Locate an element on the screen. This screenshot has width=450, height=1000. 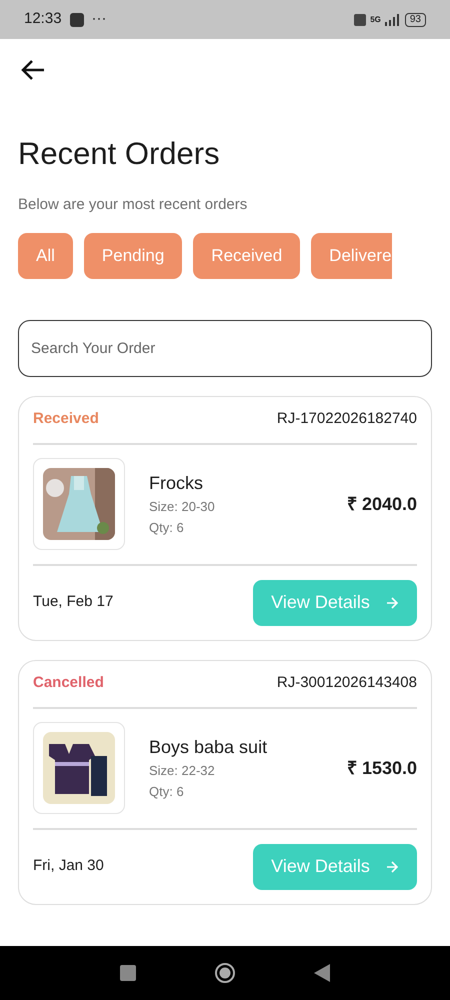
order-status: Cancelled is located at coordinates (68, 683).